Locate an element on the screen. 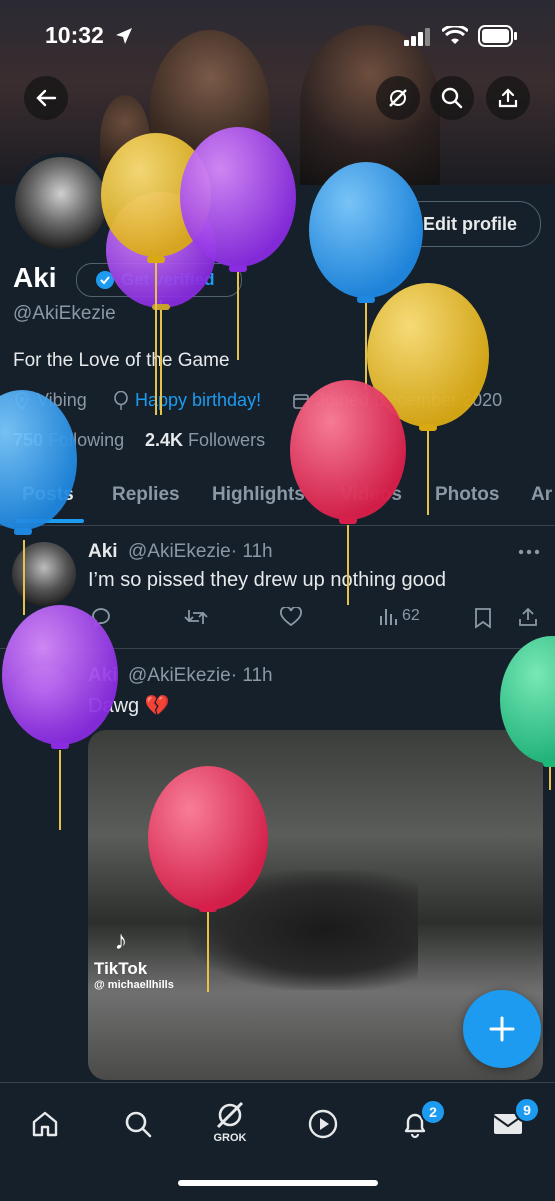 The width and height of the screenshot is (555, 1201). tiktok-watermark: ♪ TikTok @ michaellhills is located at coordinates (134, 958).